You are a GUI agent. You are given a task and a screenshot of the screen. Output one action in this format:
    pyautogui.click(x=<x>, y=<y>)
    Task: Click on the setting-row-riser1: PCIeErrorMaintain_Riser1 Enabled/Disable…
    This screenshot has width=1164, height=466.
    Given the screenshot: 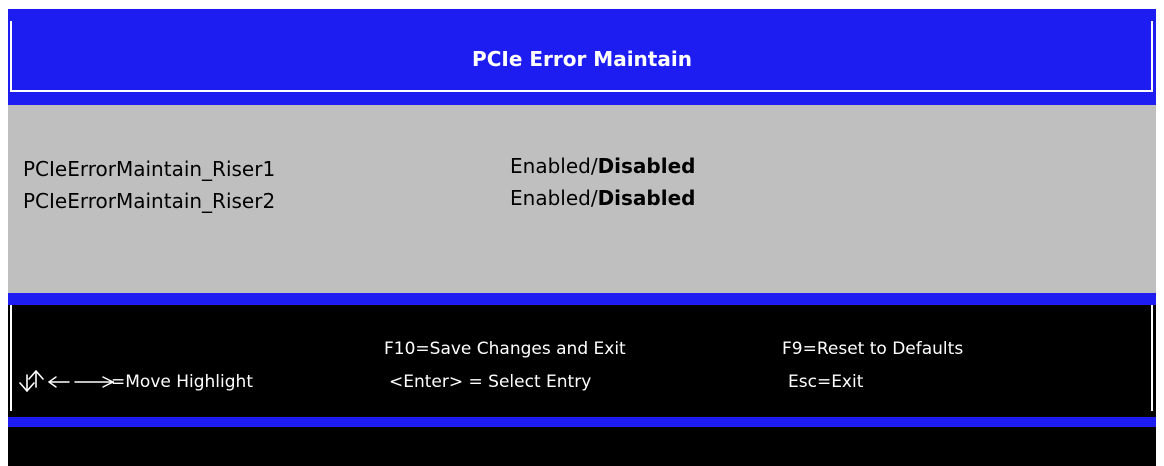 What is the action you would take?
    pyautogui.click(x=582, y=169)
    